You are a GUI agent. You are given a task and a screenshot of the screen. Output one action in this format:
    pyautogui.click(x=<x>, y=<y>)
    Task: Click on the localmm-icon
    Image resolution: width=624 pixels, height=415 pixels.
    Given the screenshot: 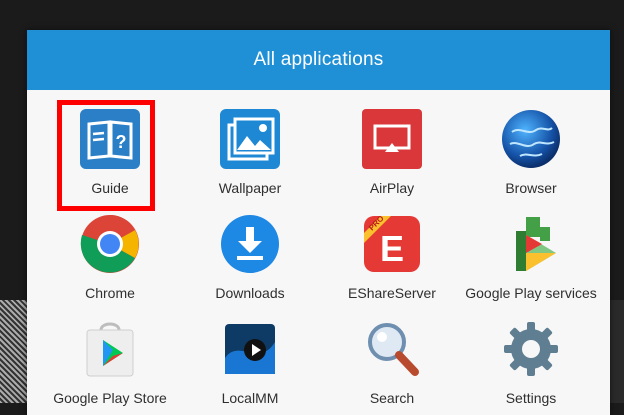 What is the action you would take?
    pyautogui.click(x=250, y=349)
    